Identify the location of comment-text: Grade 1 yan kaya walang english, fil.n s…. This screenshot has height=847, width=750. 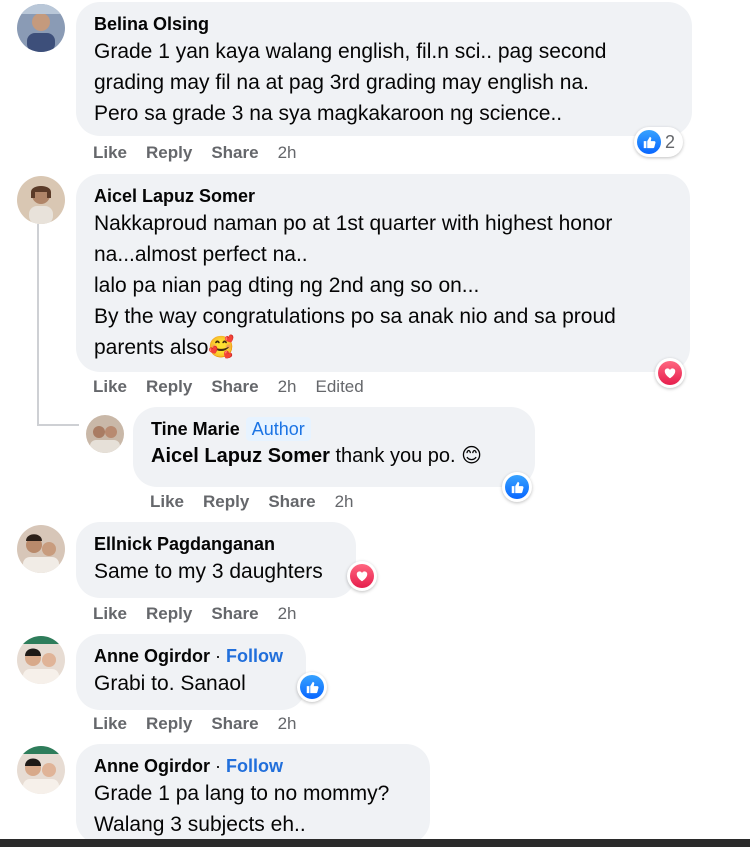
(350, 82).